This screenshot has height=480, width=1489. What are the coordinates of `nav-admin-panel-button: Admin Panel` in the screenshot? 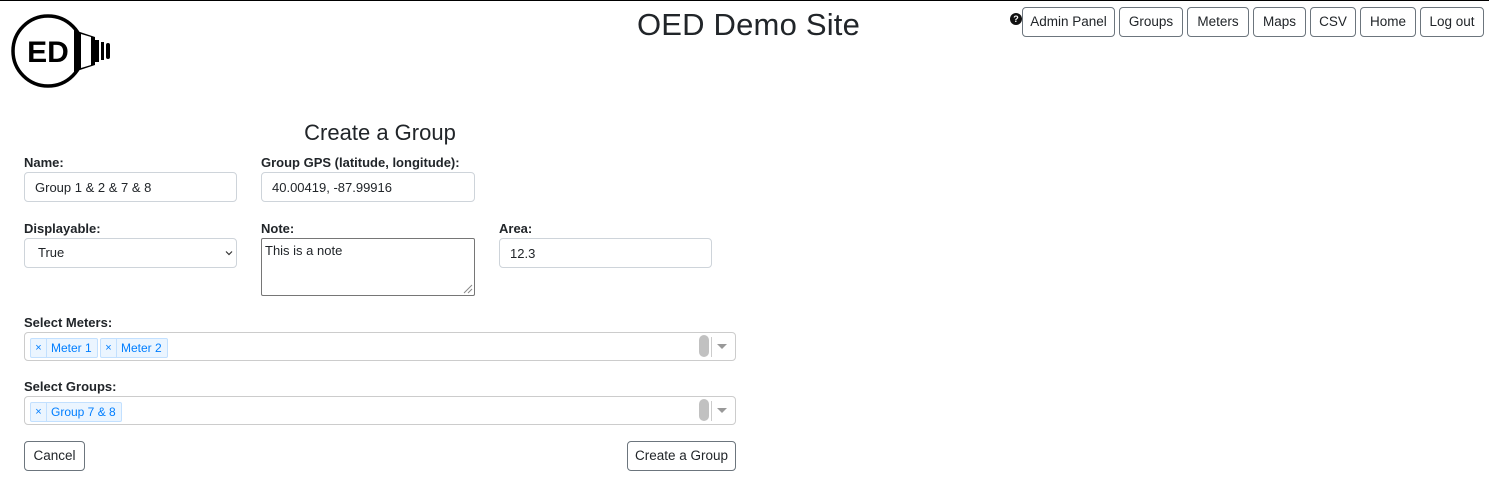 It's located at (1068, 22).